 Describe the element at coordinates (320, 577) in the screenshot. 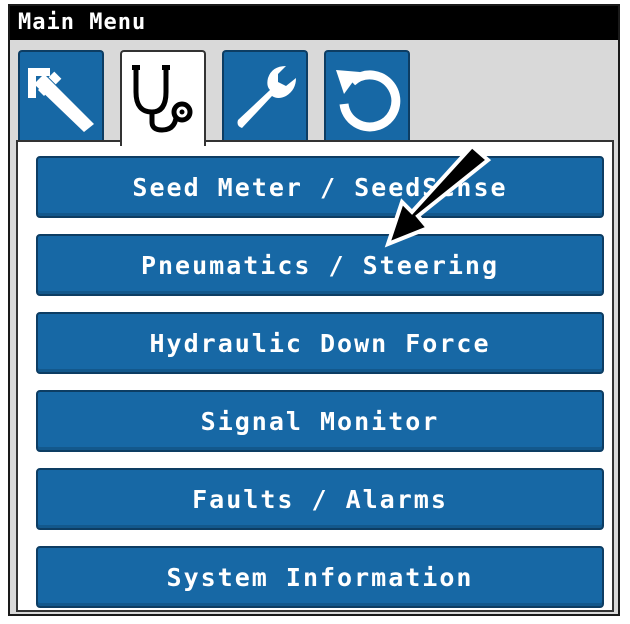

I see `system-information-button: System Information` at that location.